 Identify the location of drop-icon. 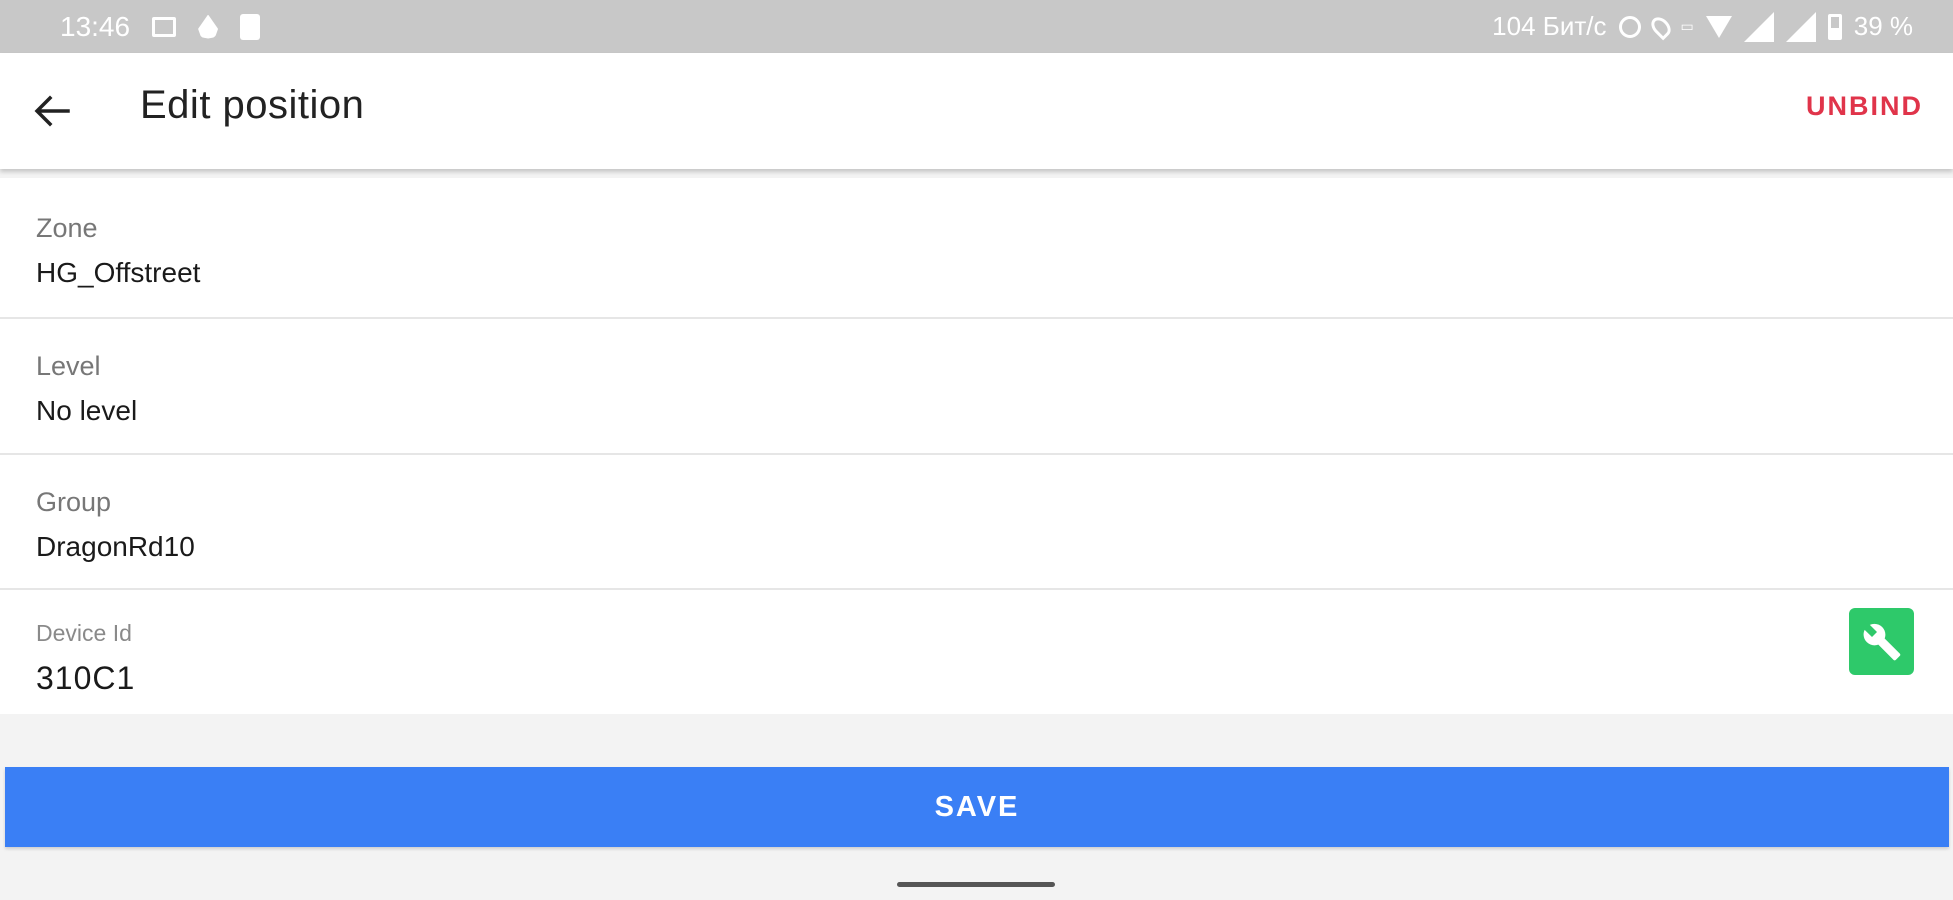
(208, 26).